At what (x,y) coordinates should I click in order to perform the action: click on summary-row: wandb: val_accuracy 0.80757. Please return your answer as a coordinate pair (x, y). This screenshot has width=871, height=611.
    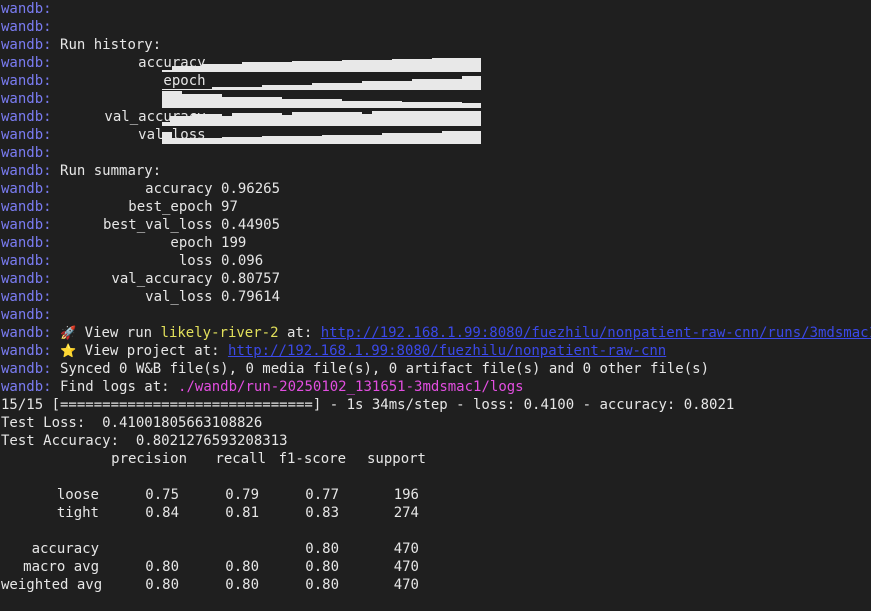
    Looking at the image, I should click on (435, 279).